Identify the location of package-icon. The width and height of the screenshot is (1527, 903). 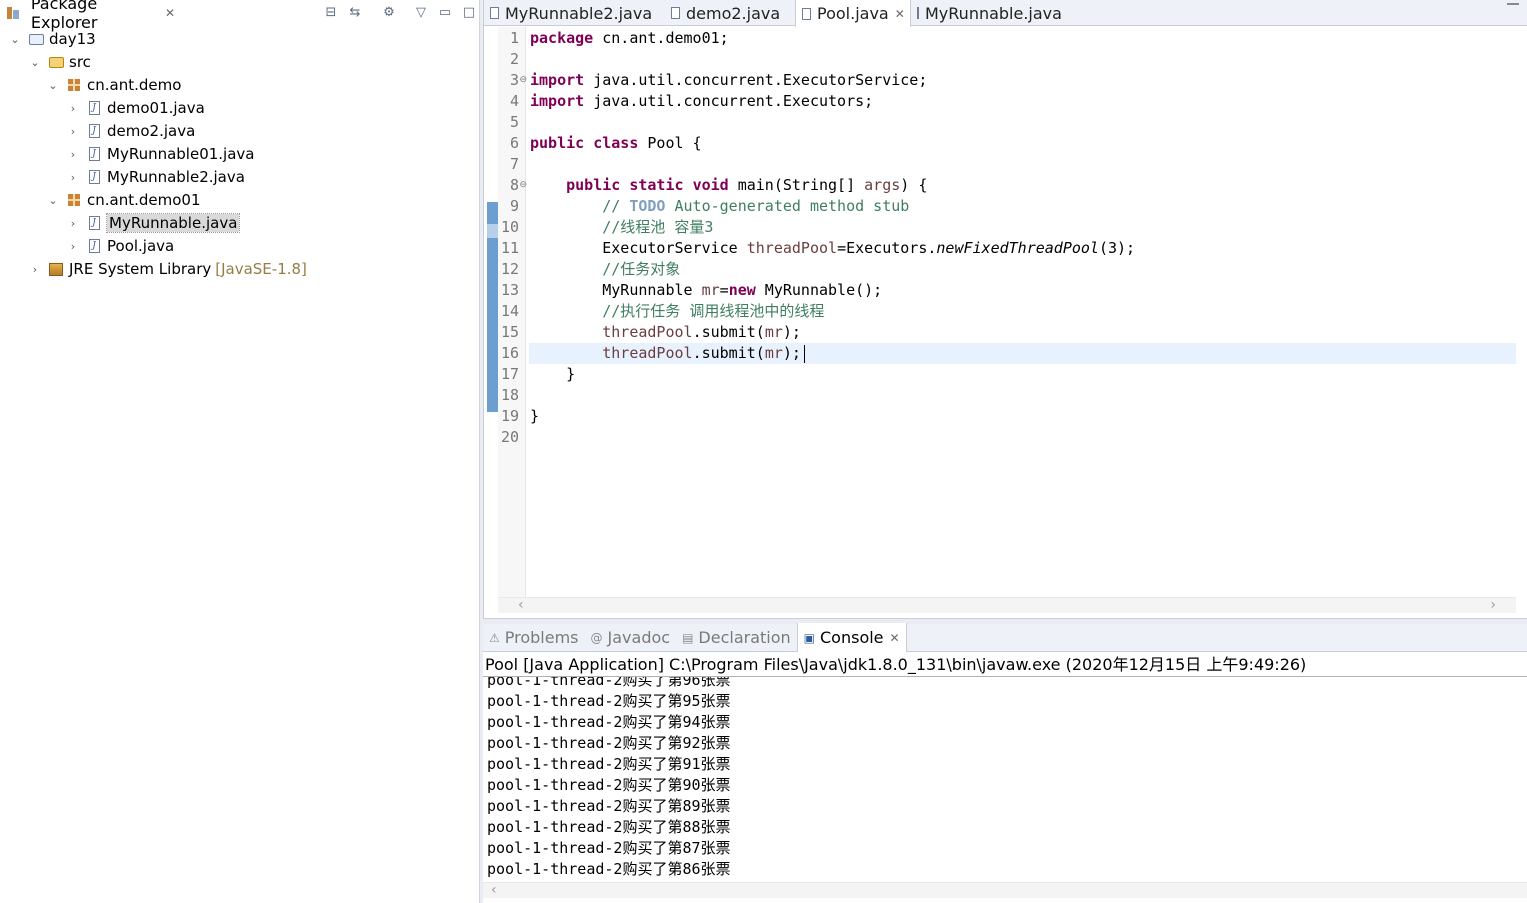
(74, 200).